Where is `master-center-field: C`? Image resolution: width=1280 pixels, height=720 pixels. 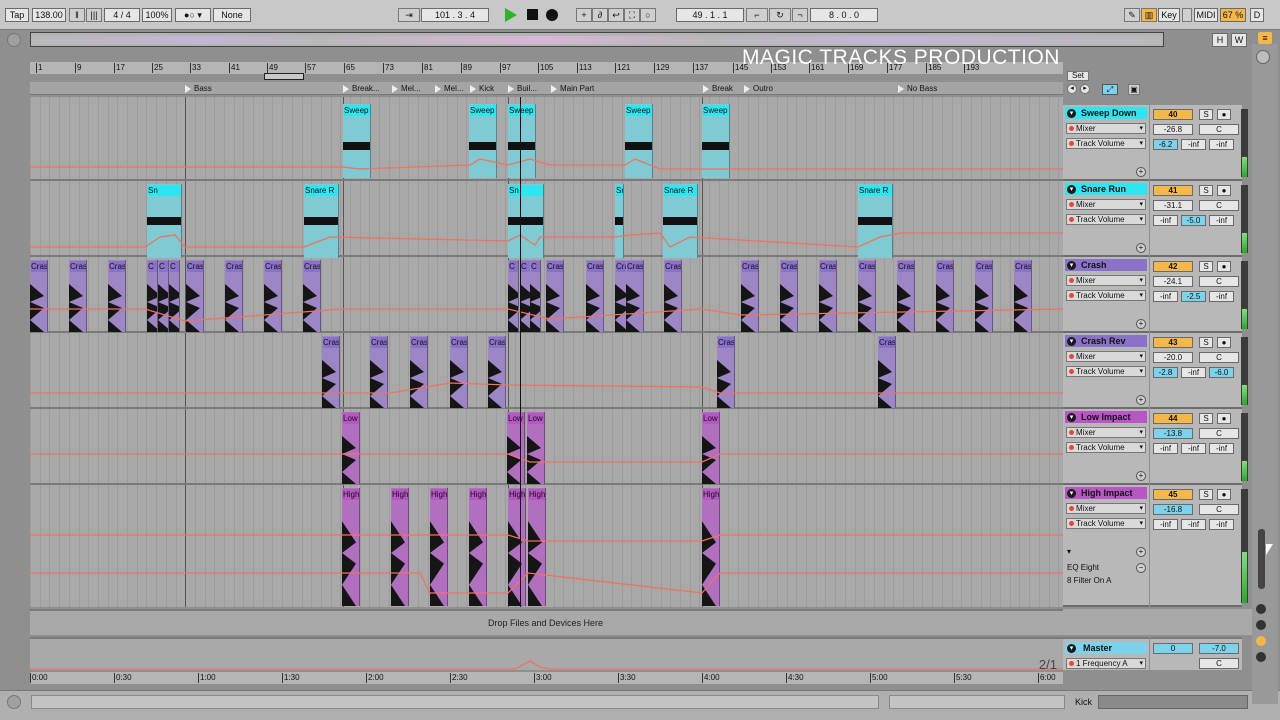 master-center-field: C is located at coordinates (1219, 663).